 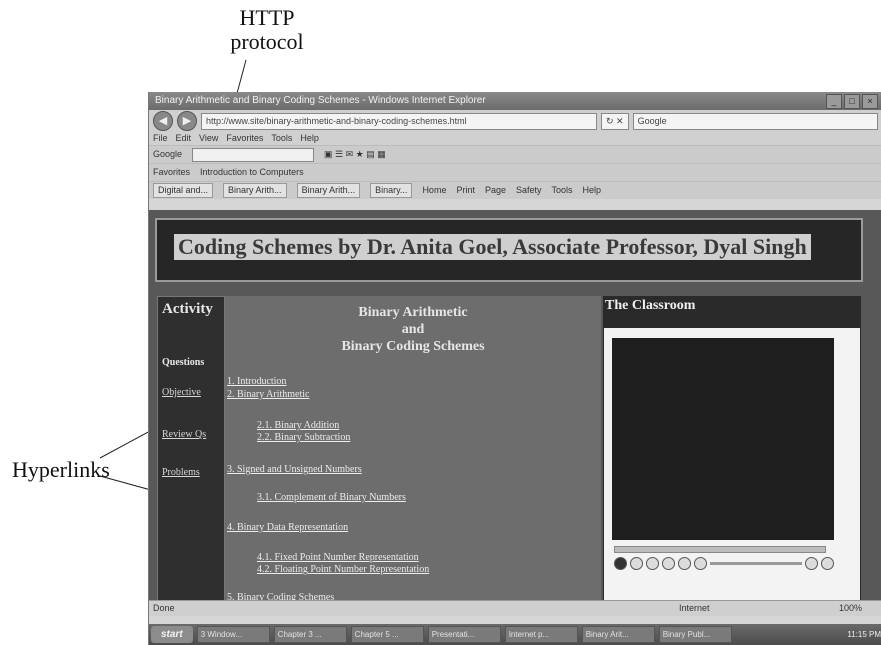 I want to click on status-bar: Done Internet 100%, so click(x=515, y=608).